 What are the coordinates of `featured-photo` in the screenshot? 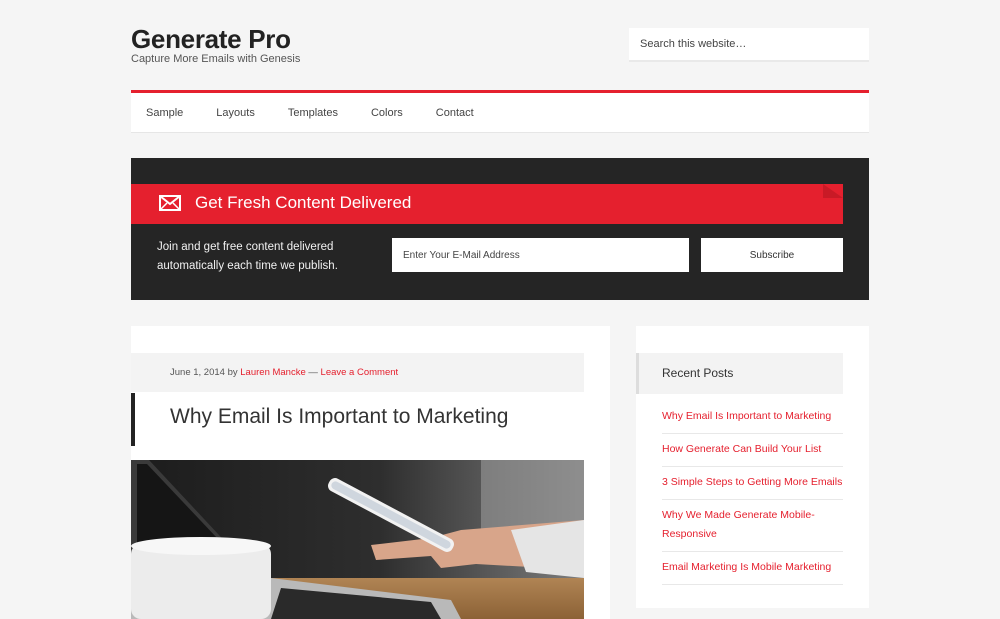 It's located at (357, 539).